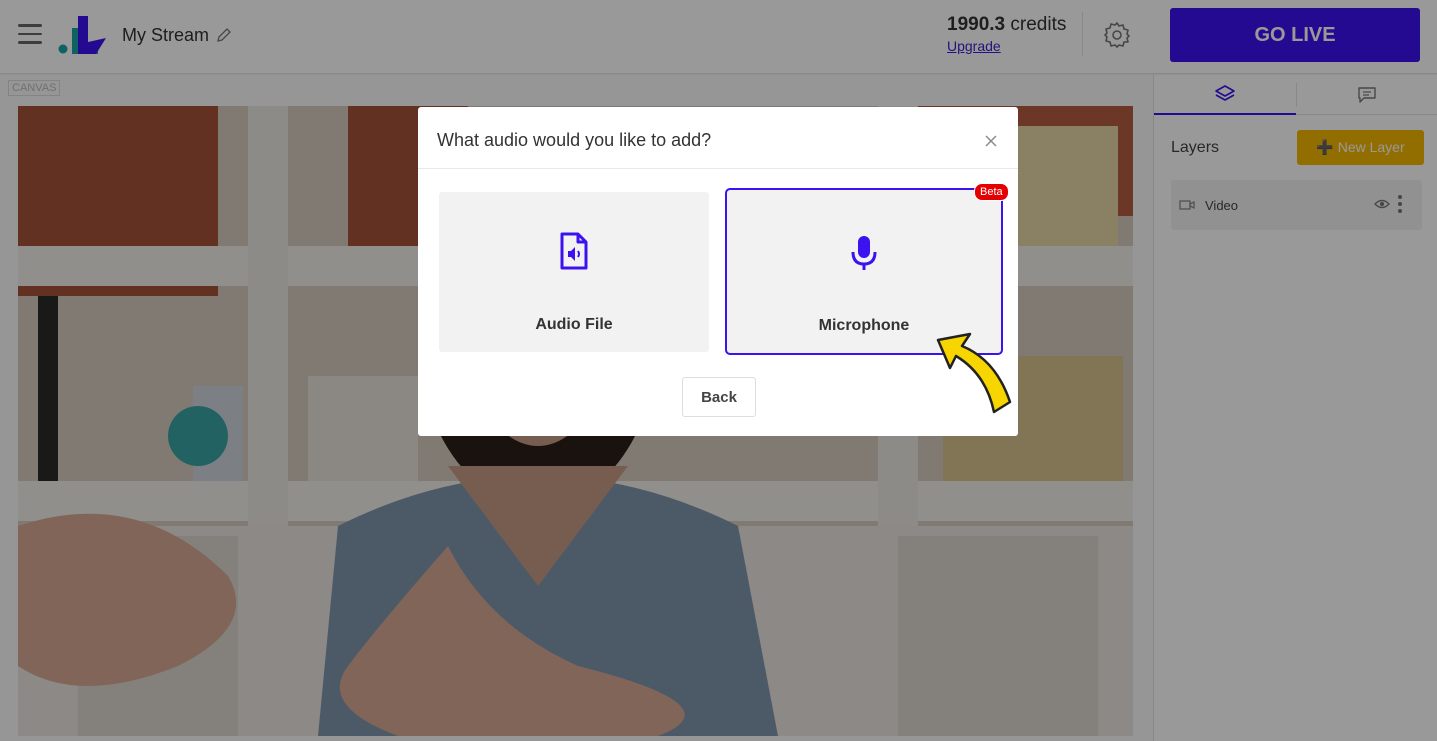 Image resolution: width=1437 pixels, height=741 pixels. I want to click on dialog-title: What audio would you like to add?, so click(574, 140).